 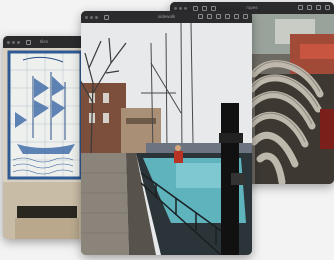 What do you see at coordinates (166, 17) in the screenshot?
I see `titlebar: sidewalk` at bounding box center [166, 17].